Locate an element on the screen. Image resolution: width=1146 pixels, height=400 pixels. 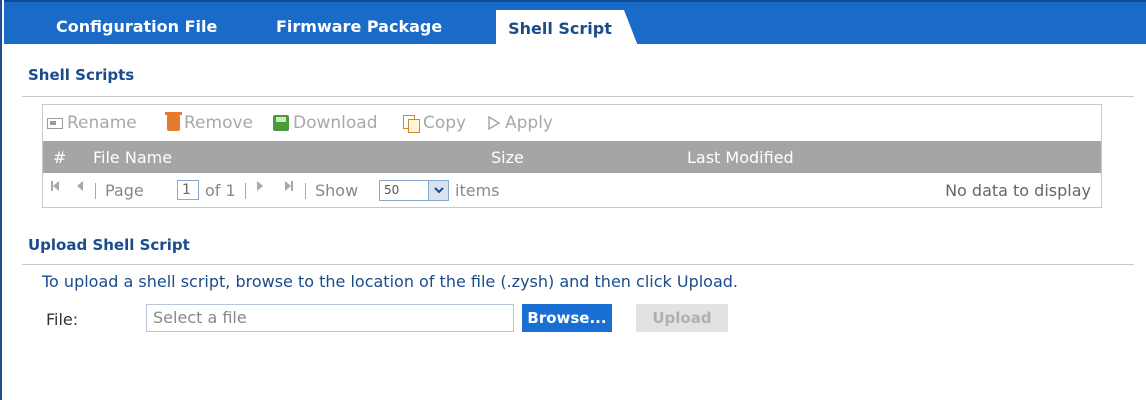
rename-button: Rename is located at coordinates (92, 123).